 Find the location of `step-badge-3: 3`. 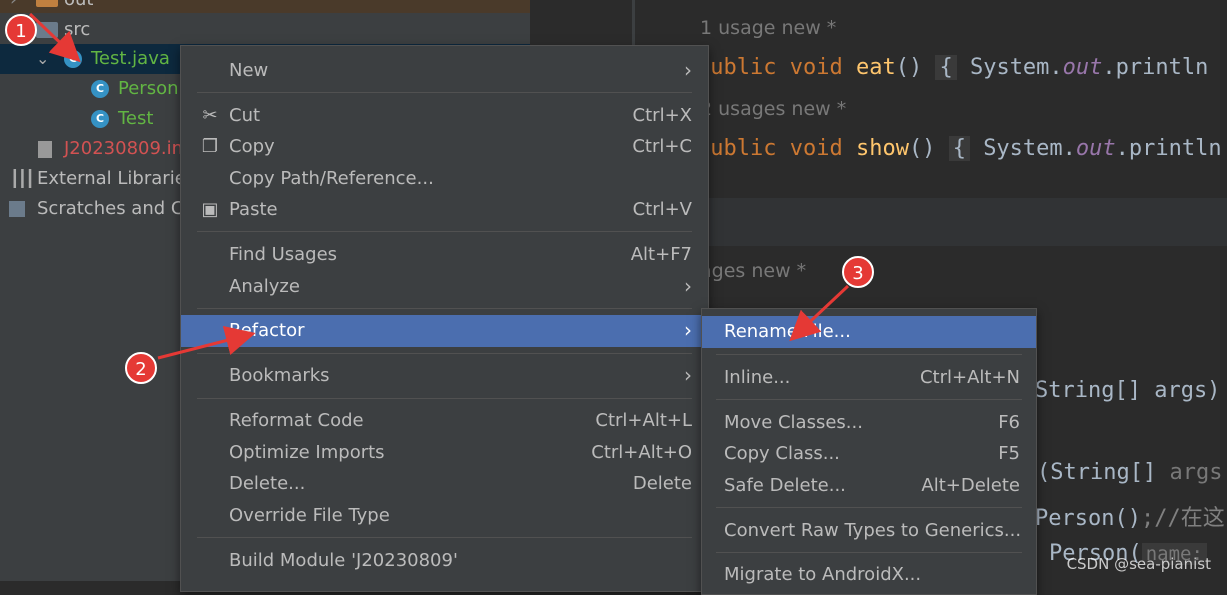

step-badge-3: 3 is located at coordinates (858, 272).